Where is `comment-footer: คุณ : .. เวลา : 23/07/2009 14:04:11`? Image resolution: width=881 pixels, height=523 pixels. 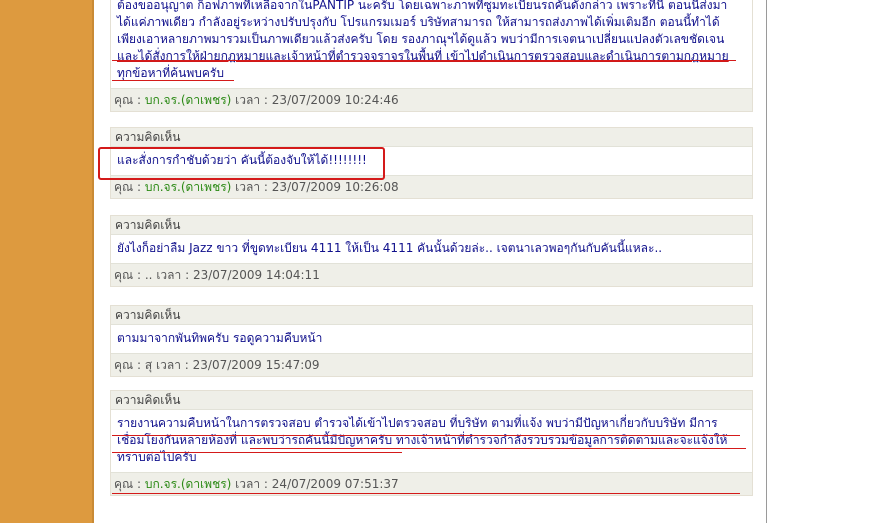
comment-footer: คุณ : .. เวลา : 23/07/2009 14:04:11 is located at coordinates (431, 274).